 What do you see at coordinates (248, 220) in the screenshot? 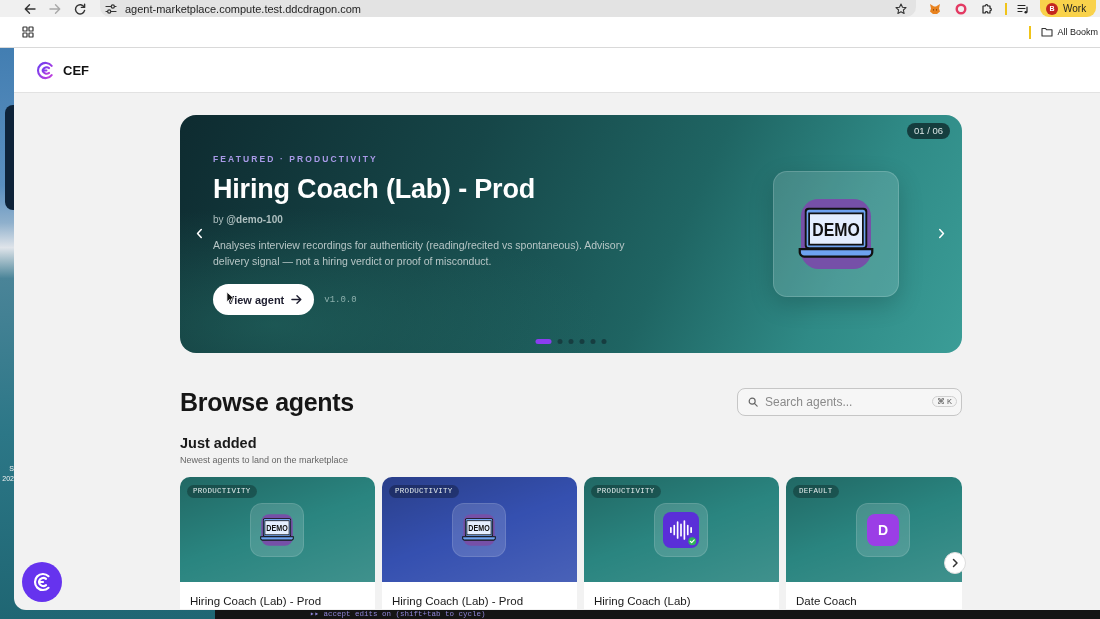
I see `author-byline: by @demo-100` at bounding box center [248, 220].